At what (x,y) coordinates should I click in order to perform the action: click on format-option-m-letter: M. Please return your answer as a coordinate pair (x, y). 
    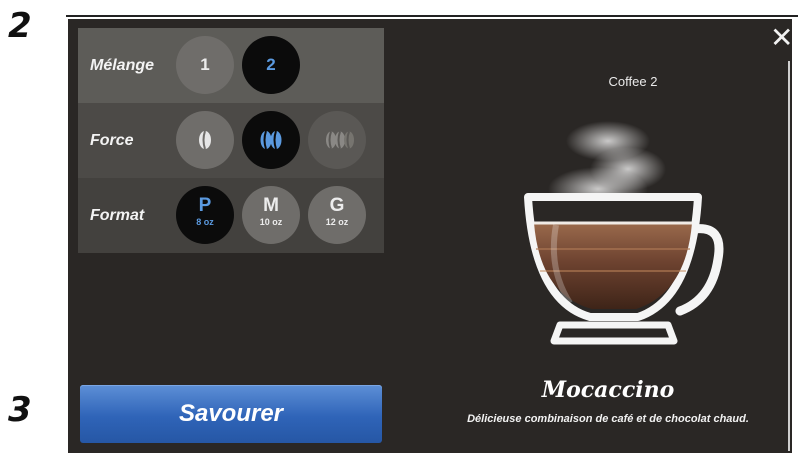
    Looking at the image, I should click on (271, 205).